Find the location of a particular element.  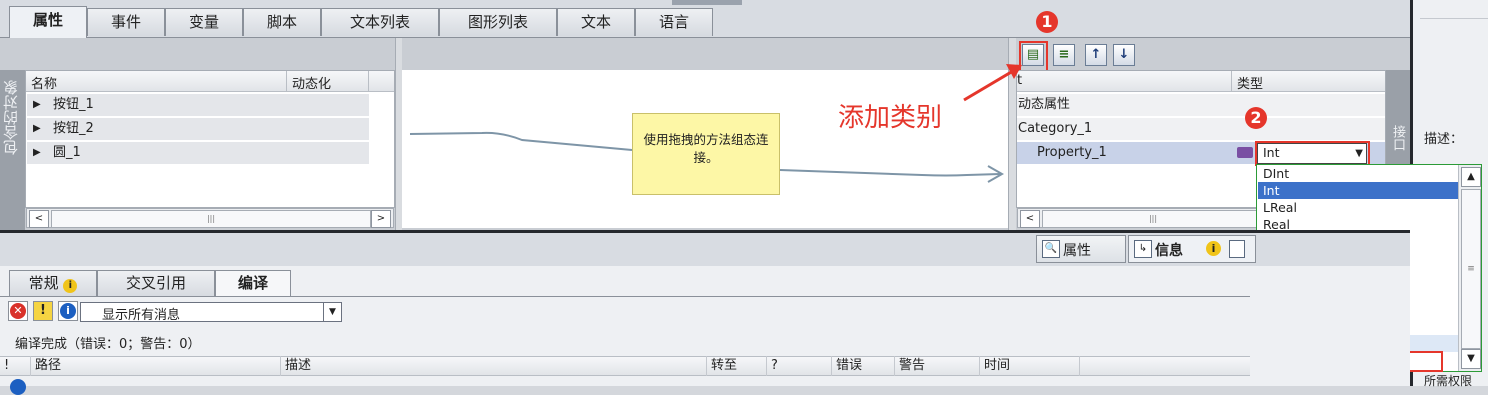

tab-text: 文本 is located at coordinates (596, 22).